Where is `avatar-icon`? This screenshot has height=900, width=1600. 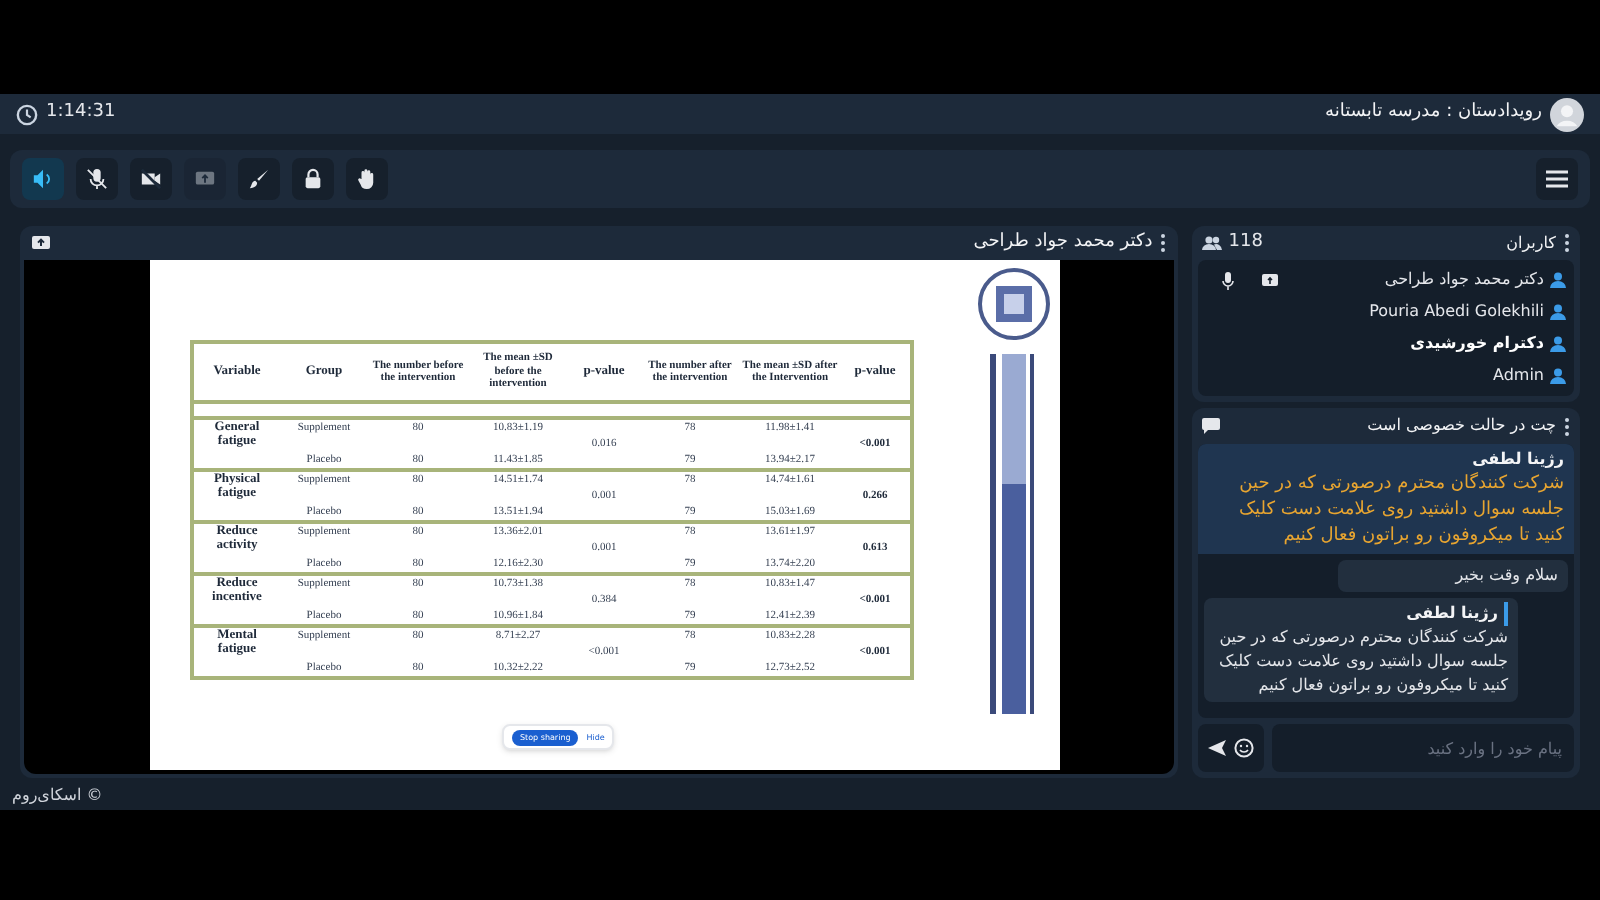 avatar-icon is located at coordinates (1567, 114).